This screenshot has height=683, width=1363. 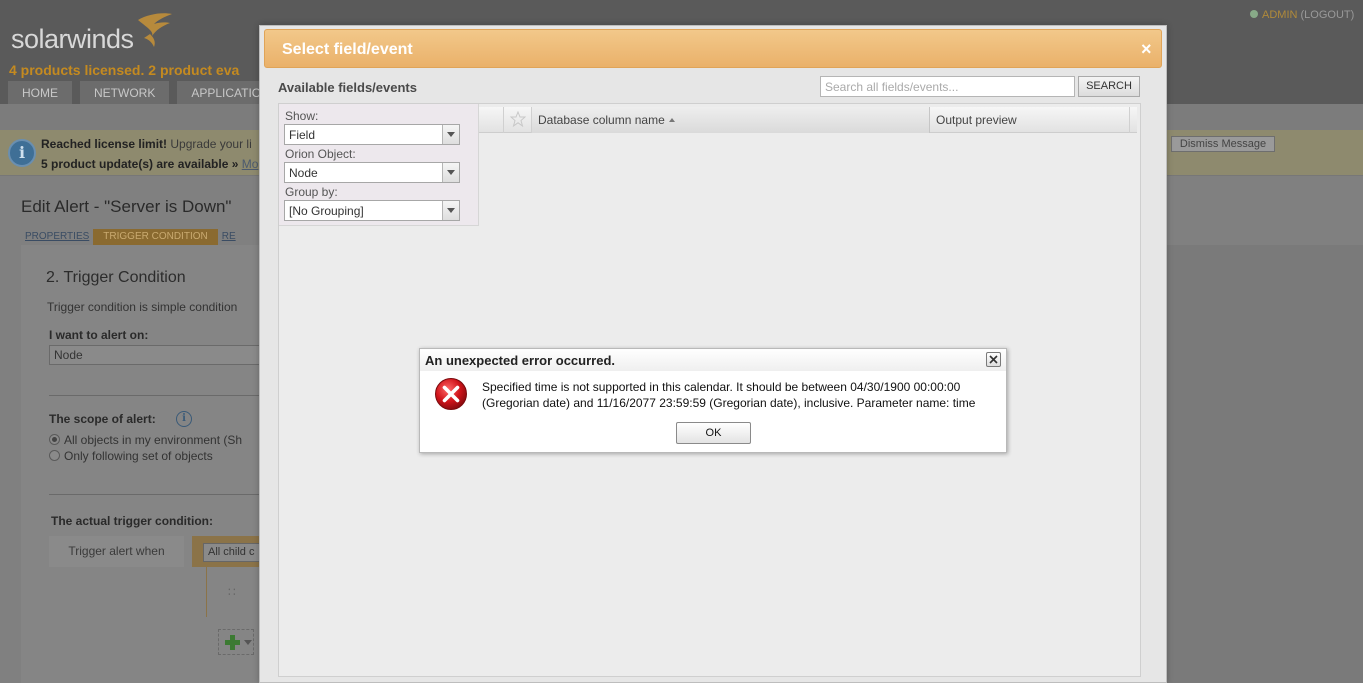 I want to click on updates-count: 5 product update(s) are available, so click(x=135, y=164).